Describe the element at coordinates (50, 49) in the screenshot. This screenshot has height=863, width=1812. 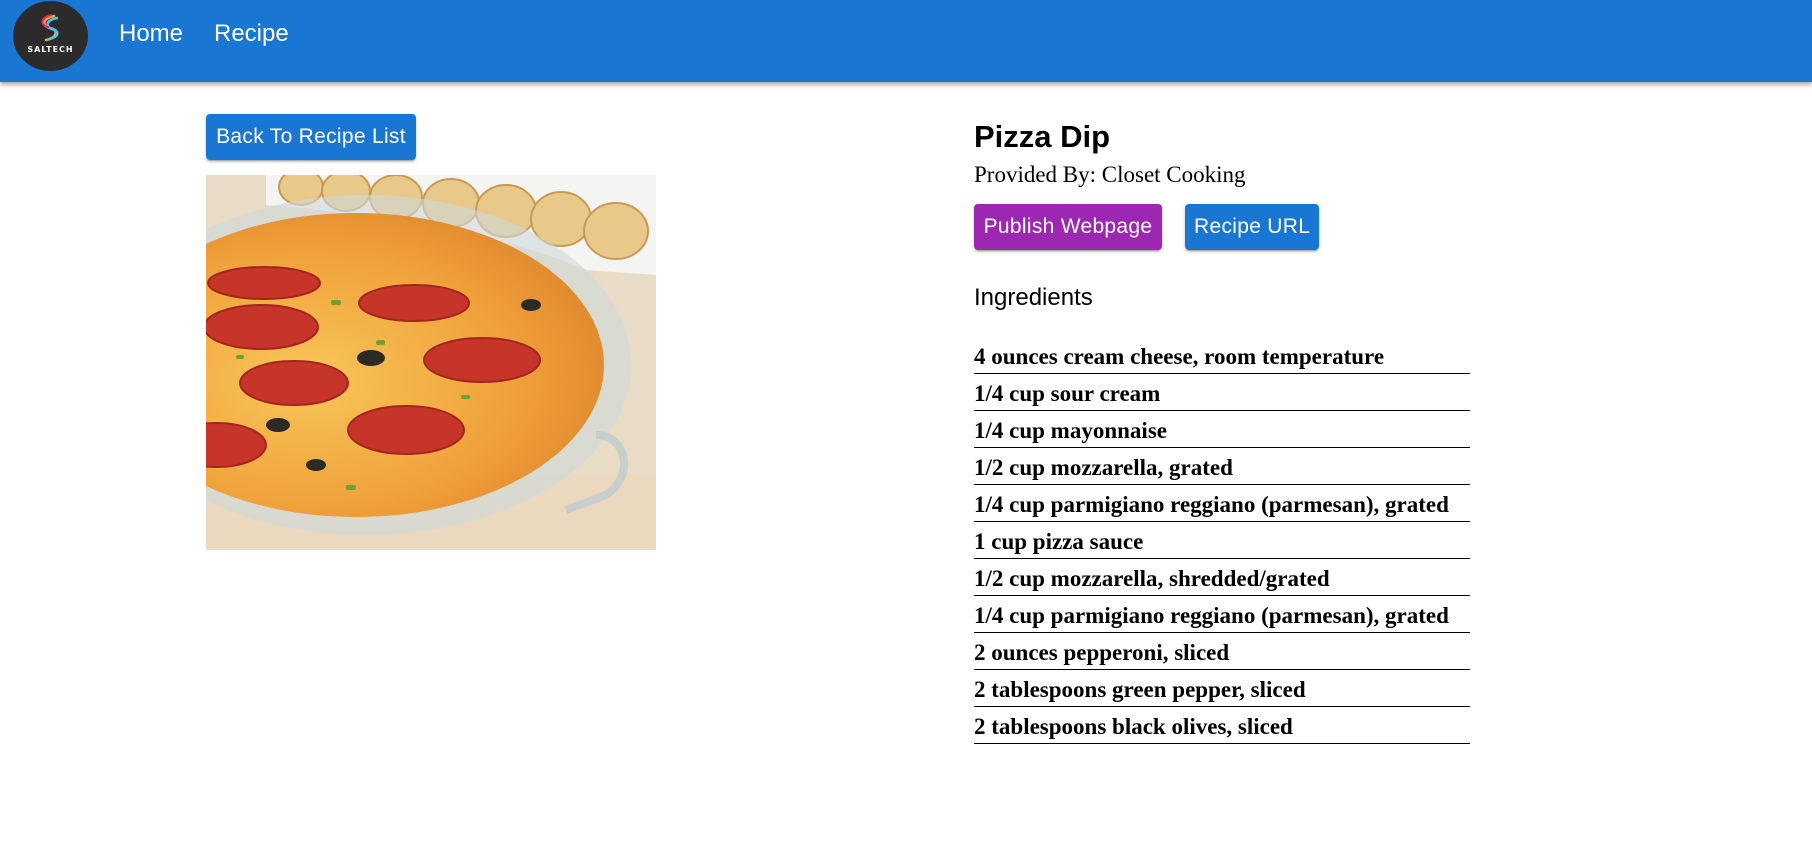
I see `logo-text: SALTECH` at that location.